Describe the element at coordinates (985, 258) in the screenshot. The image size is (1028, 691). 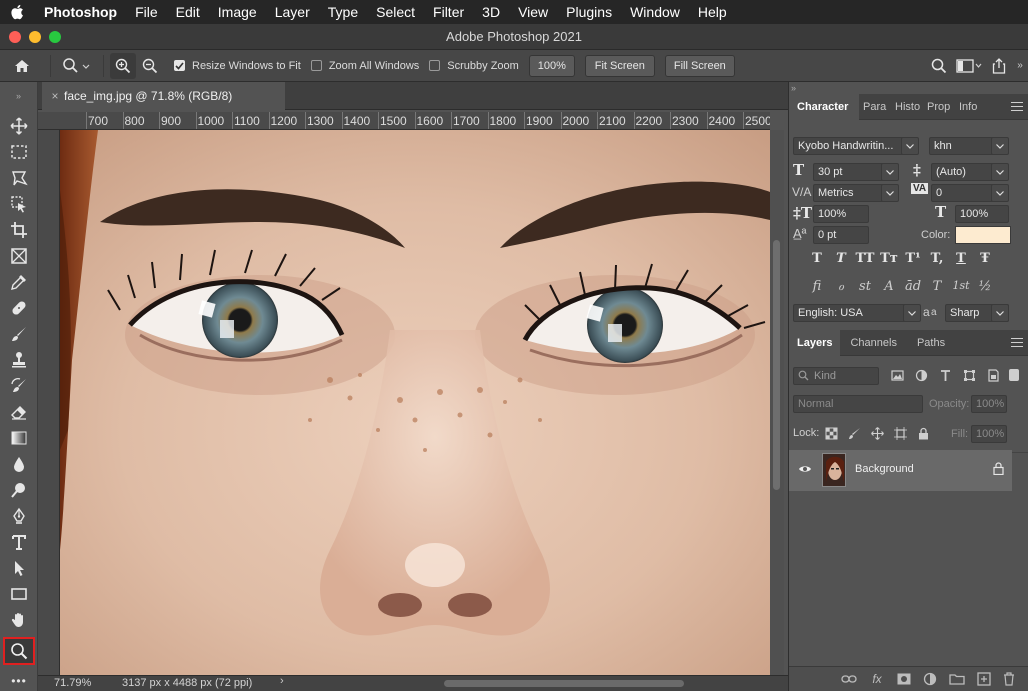
I see `strikethrough-button: Ŧ` at that location.